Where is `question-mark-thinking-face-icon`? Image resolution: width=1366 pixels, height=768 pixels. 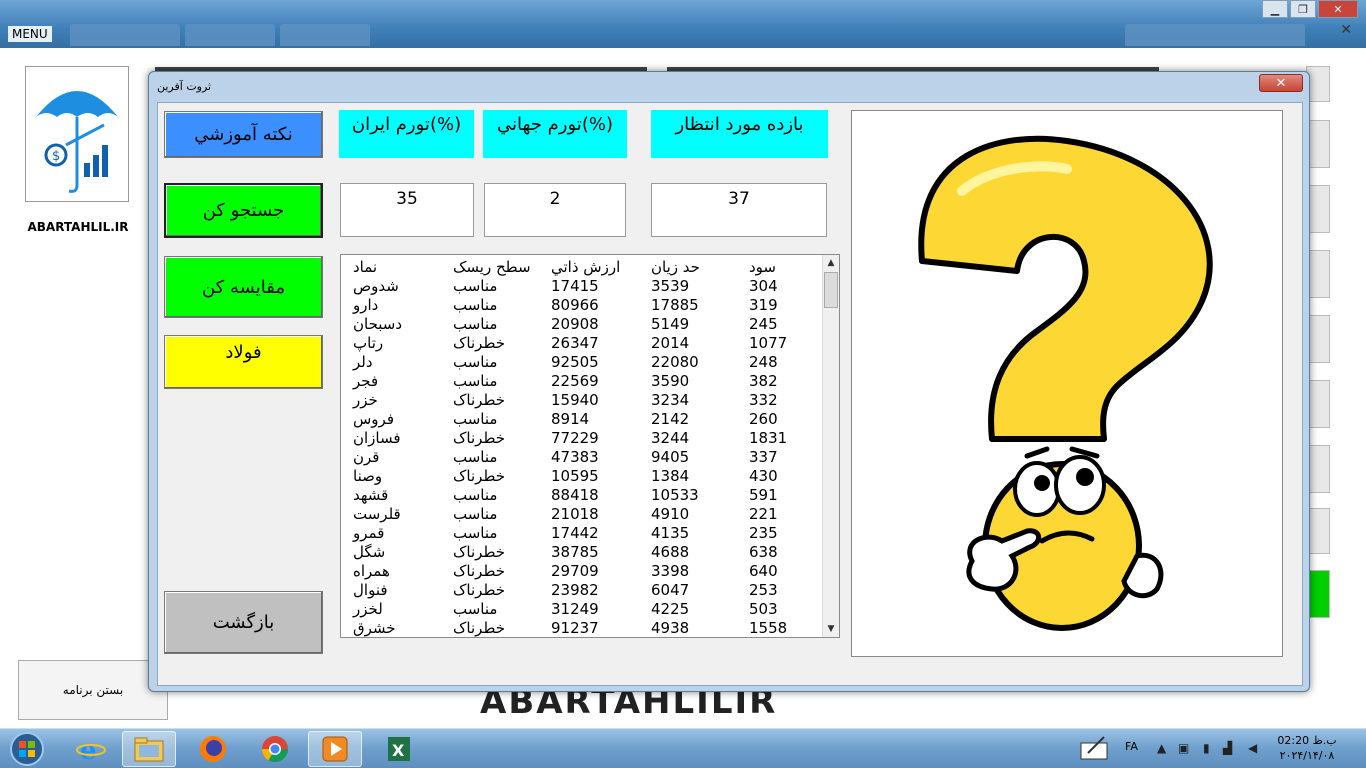 question-mark-thinking-face-icon is located at coordinates (1065, 383).